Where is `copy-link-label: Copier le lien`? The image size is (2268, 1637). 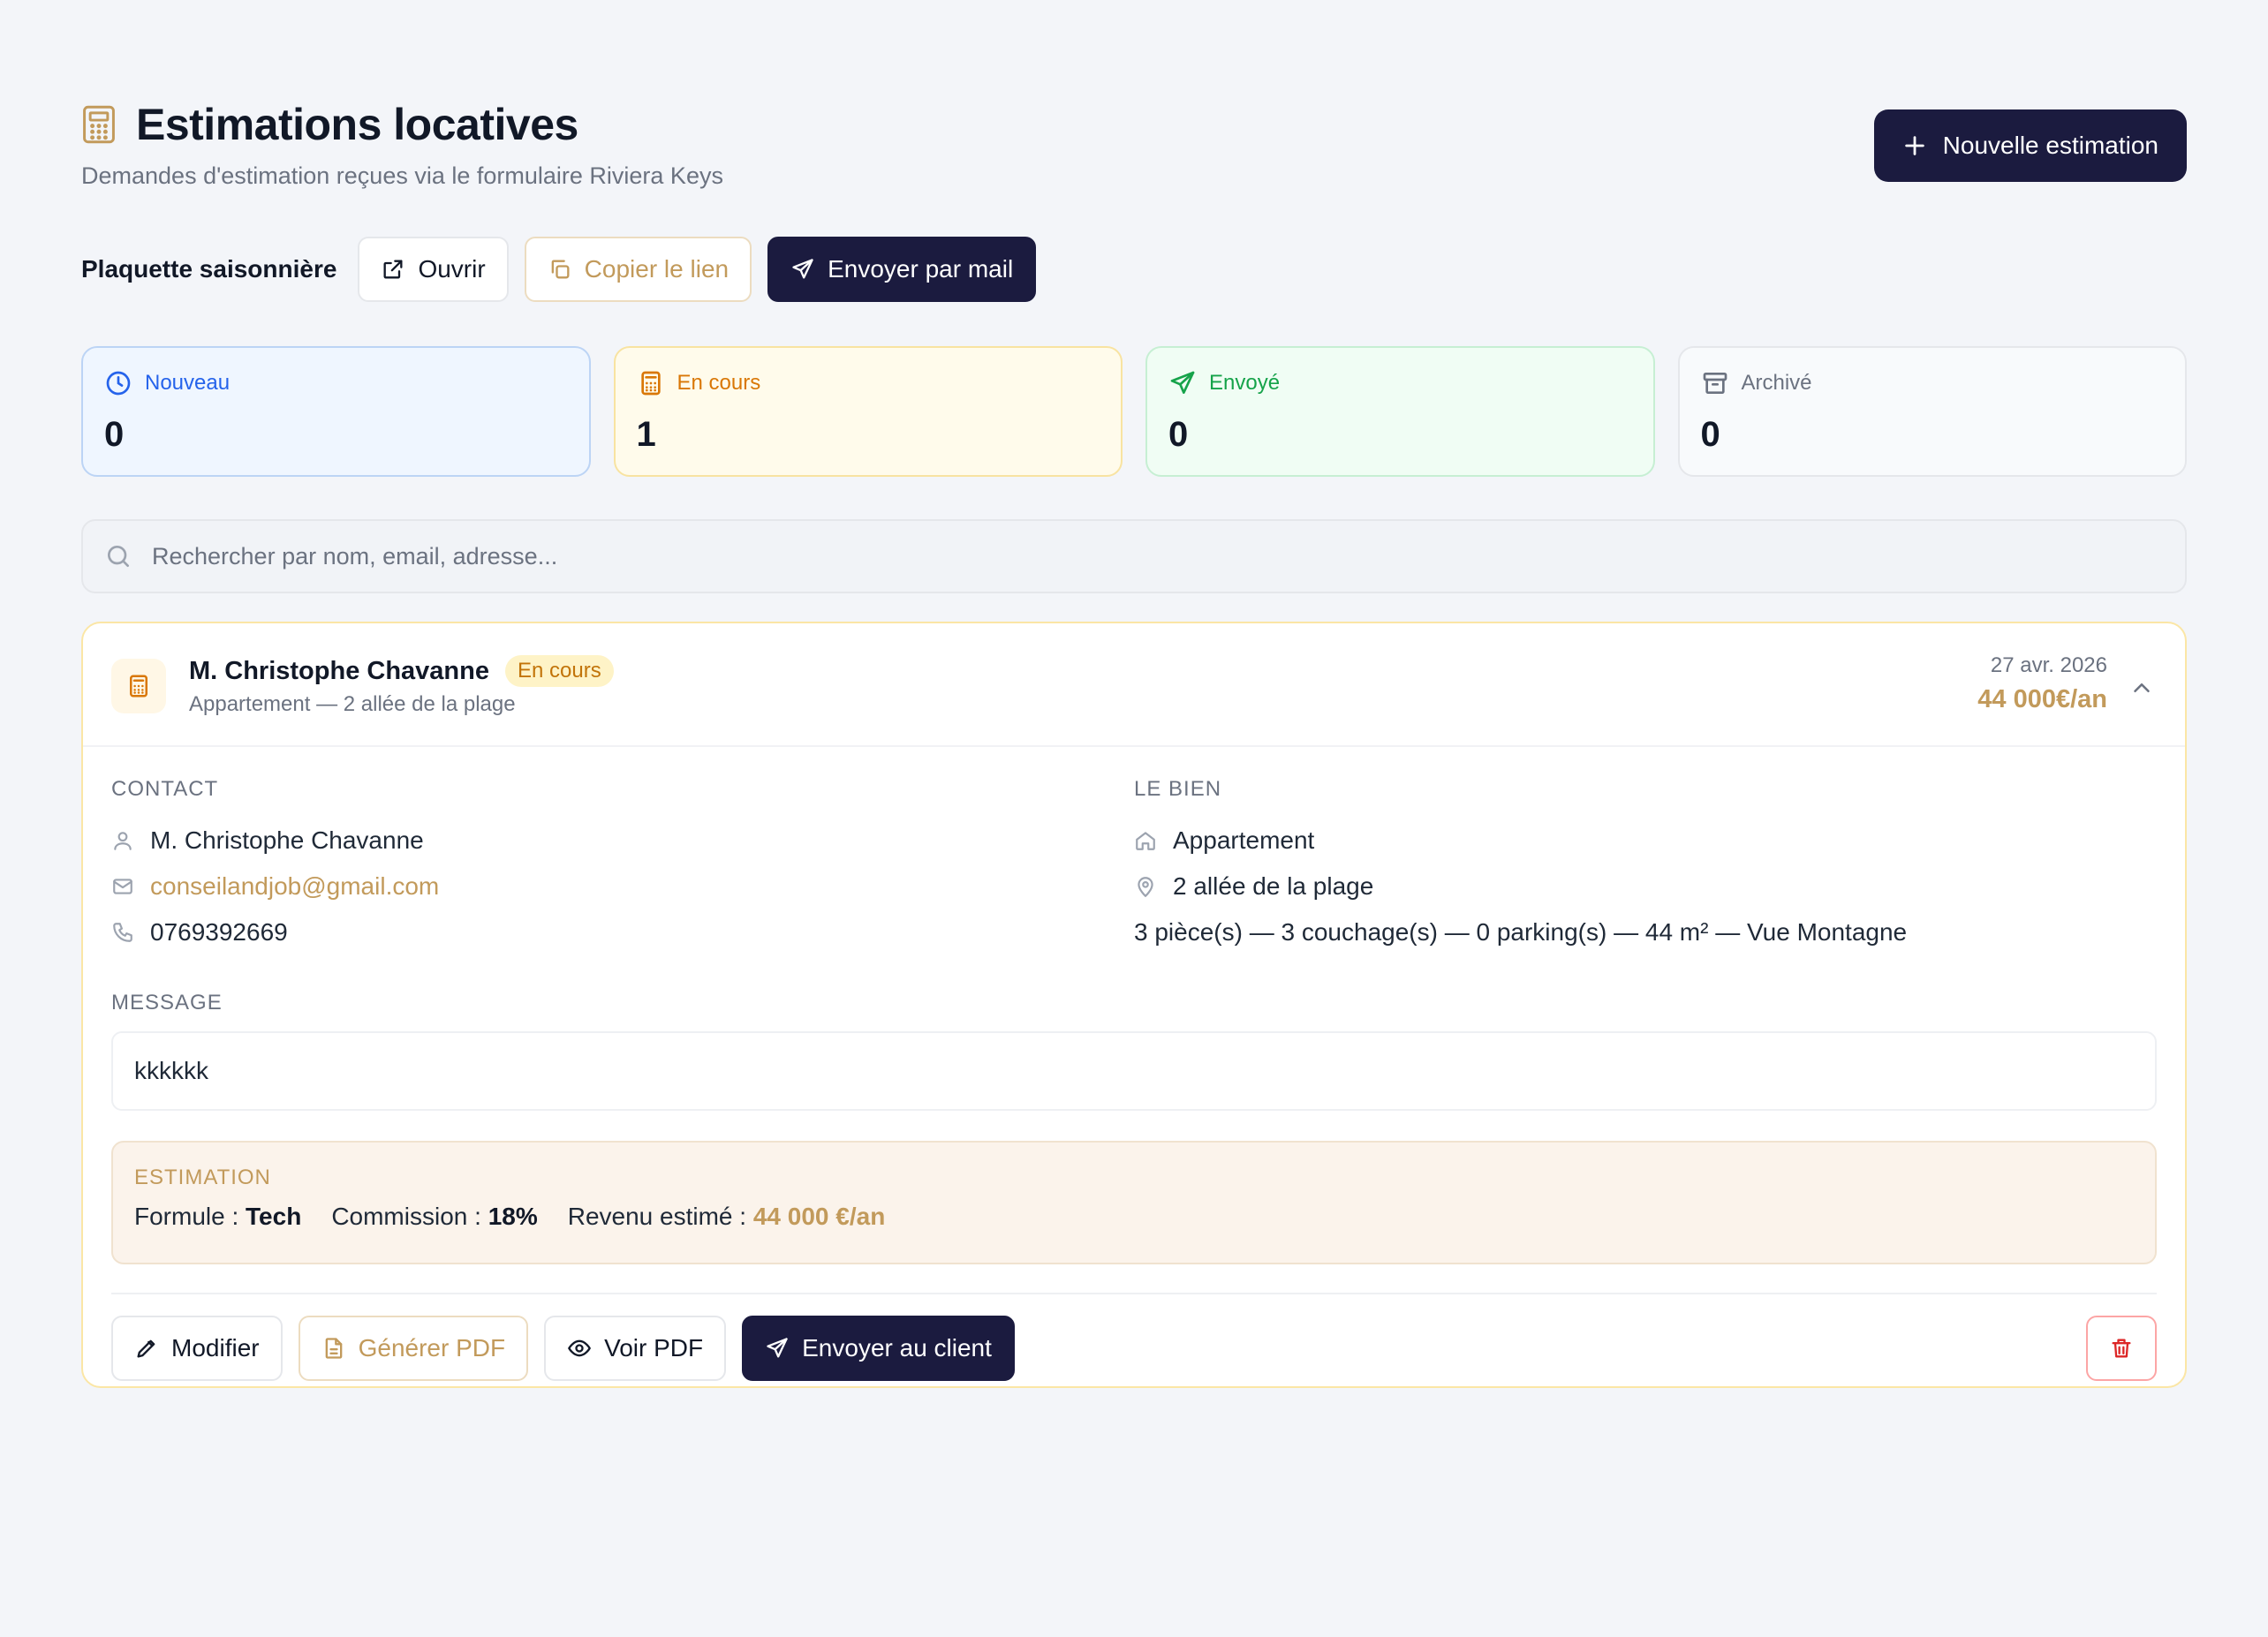
copy-link-label: Copier le lien is located at coordinates (657, 269).